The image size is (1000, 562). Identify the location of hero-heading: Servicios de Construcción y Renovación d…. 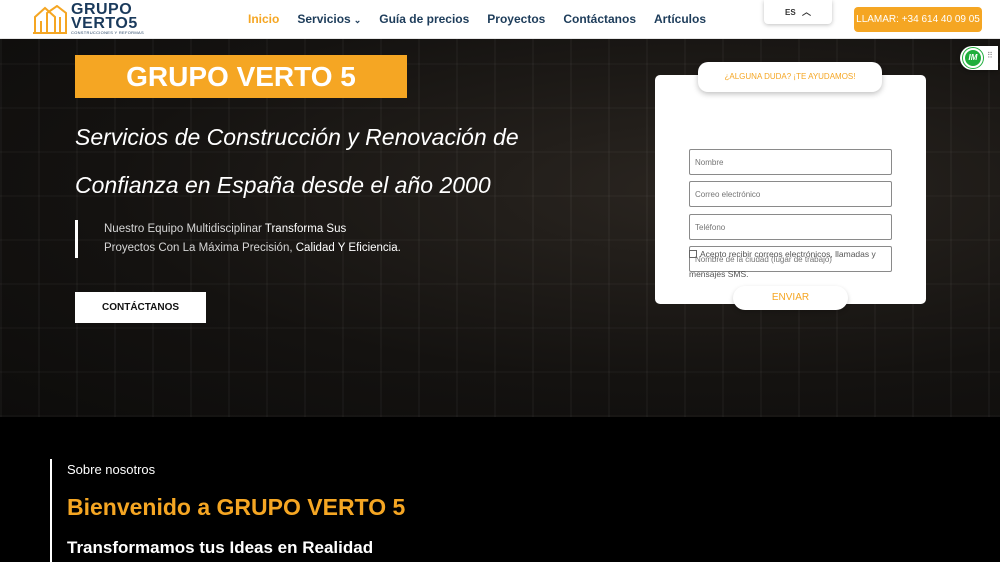
(297, 161).